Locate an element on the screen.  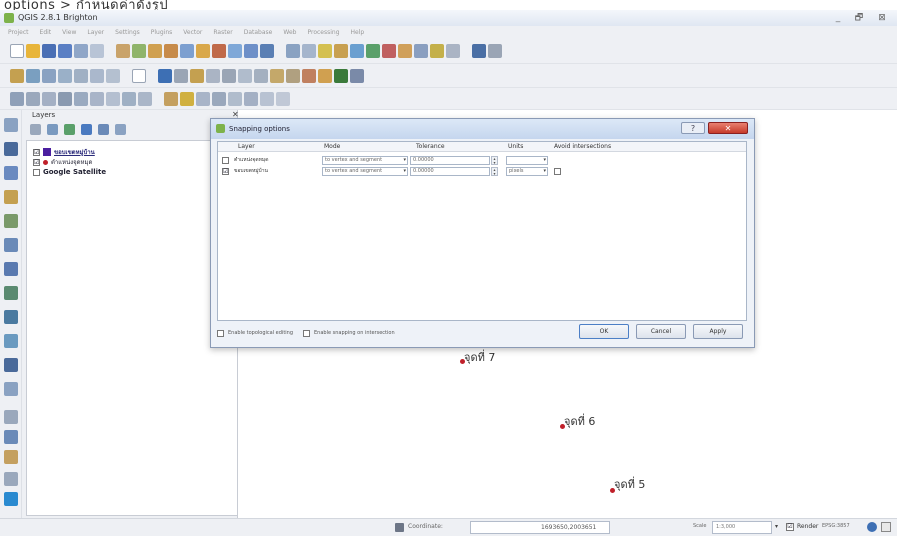
reshape-features-icon is located at coordinates (171, 98).